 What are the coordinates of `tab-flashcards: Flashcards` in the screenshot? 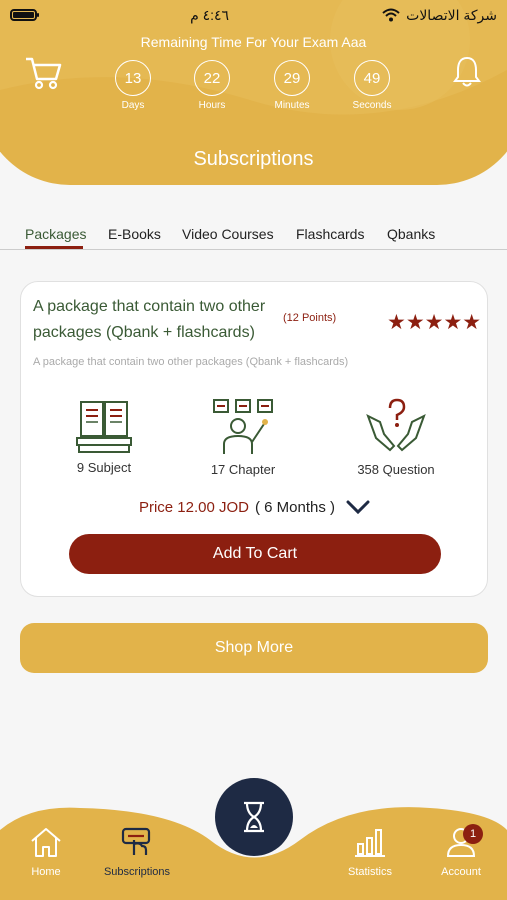 It's located at (330, 234).